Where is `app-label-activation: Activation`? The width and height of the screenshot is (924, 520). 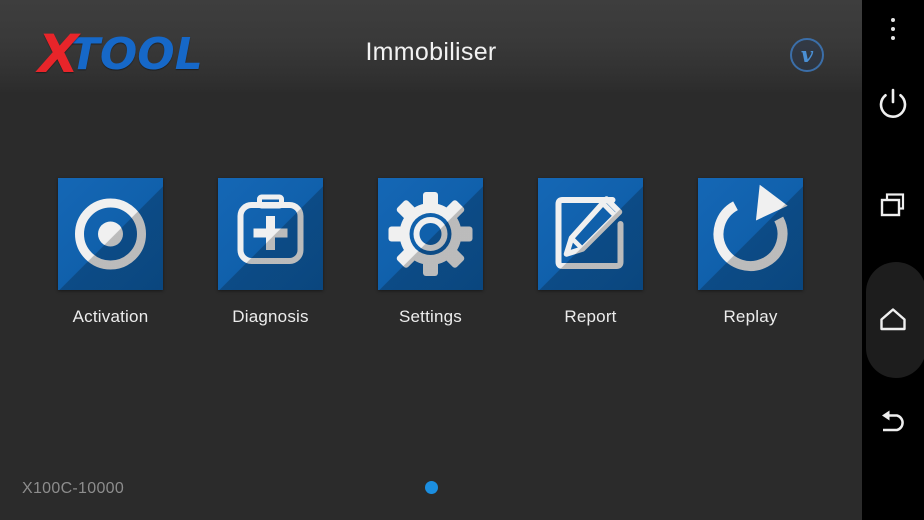 app-label-activation: Activation is located at coordinates (110, 316).